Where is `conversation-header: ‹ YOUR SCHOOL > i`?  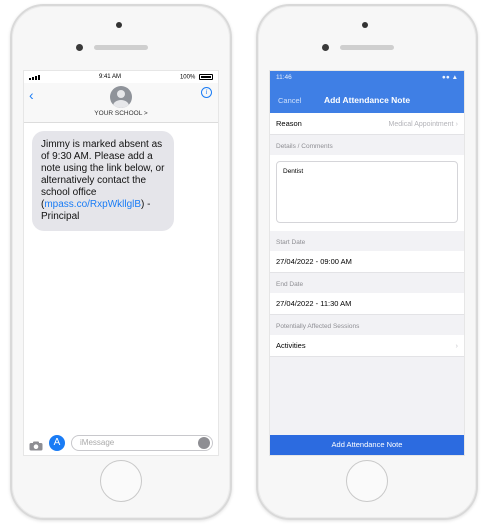 conversation-header: ‹ YOUR SCHOOL > i is located at coordinates (121, 103).